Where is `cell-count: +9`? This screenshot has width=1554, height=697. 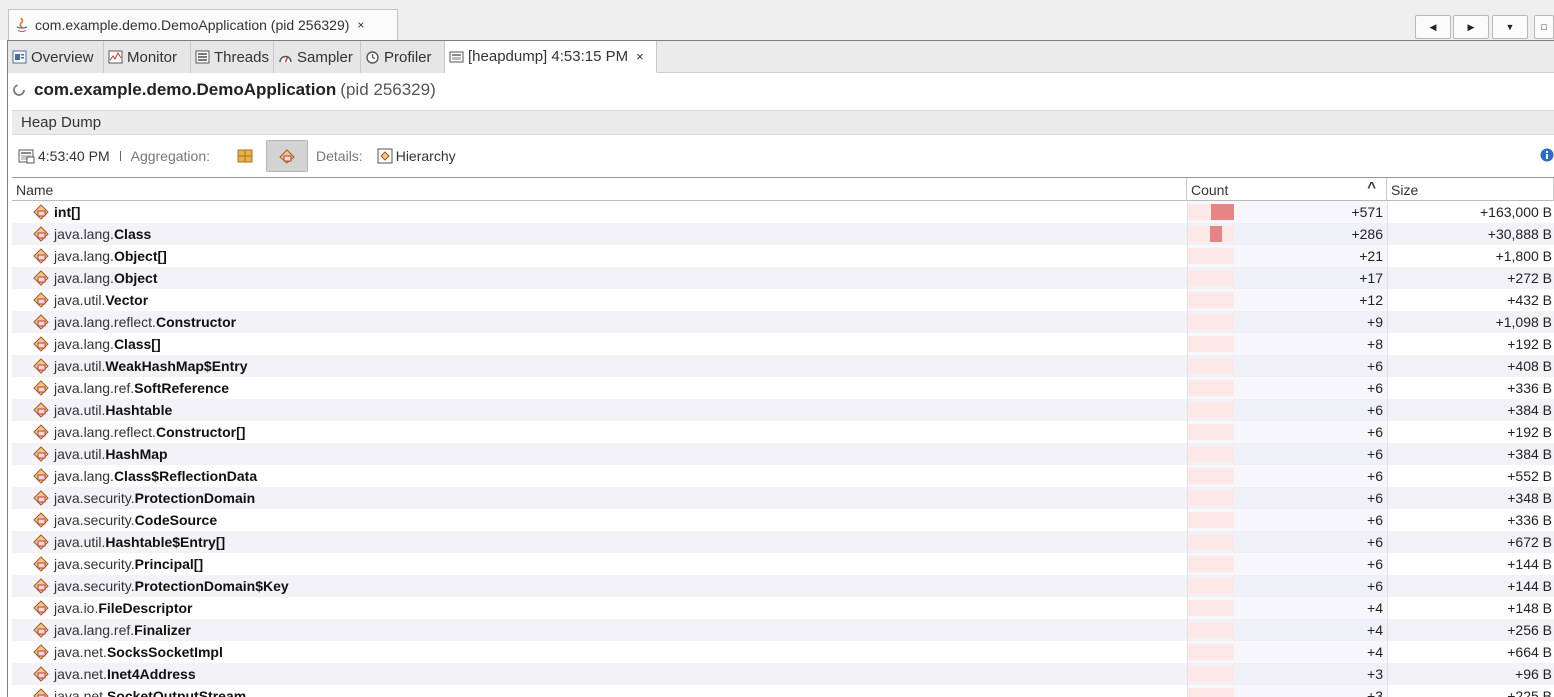 cell-count: +9 is located at coordinates (1287, 322).